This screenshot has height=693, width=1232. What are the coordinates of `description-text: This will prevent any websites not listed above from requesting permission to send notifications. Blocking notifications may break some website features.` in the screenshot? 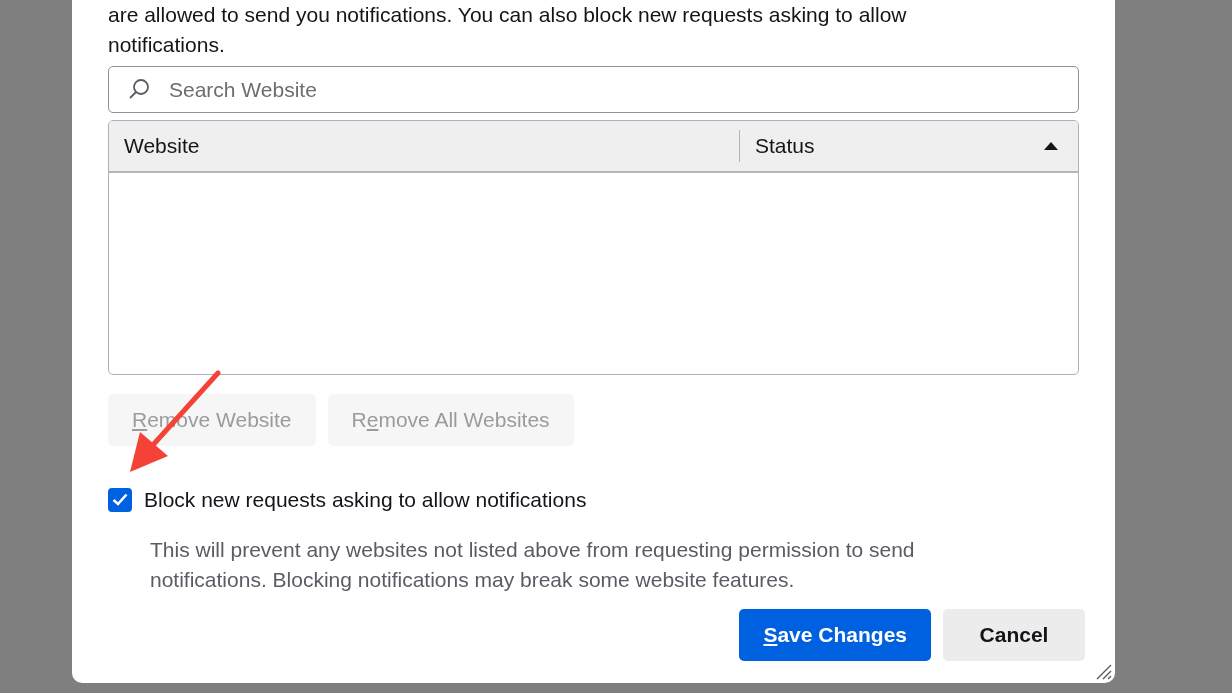 It's located at (533, 564).